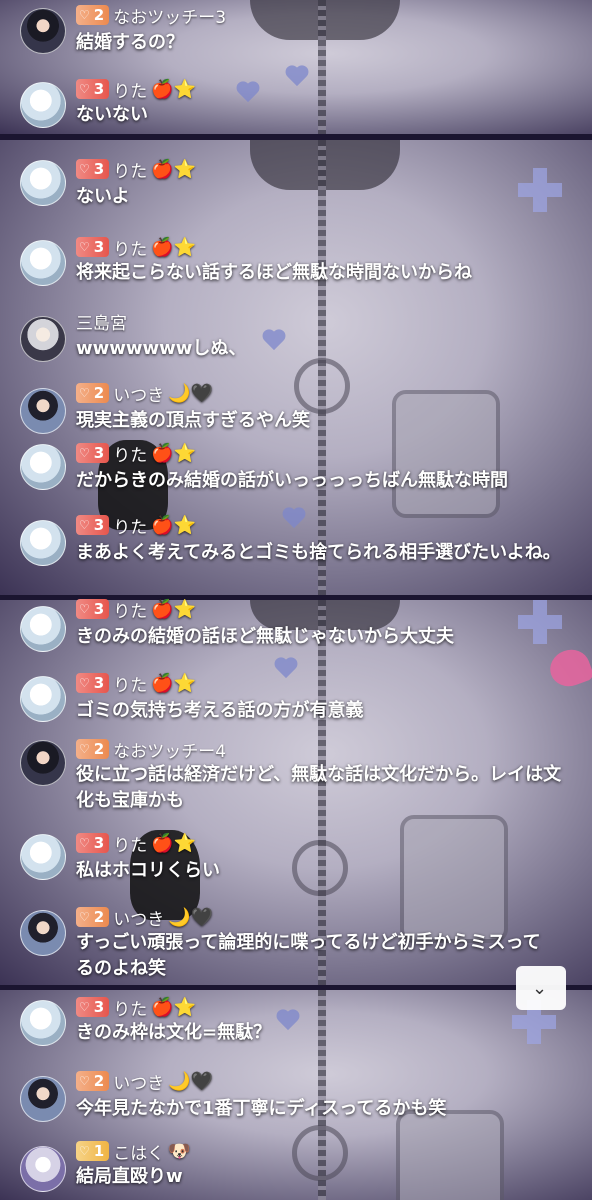  What do you see at coordinates (103, 196) in the screenshot?
I see `message-text: ないよ` at bounding box center [103, 196].